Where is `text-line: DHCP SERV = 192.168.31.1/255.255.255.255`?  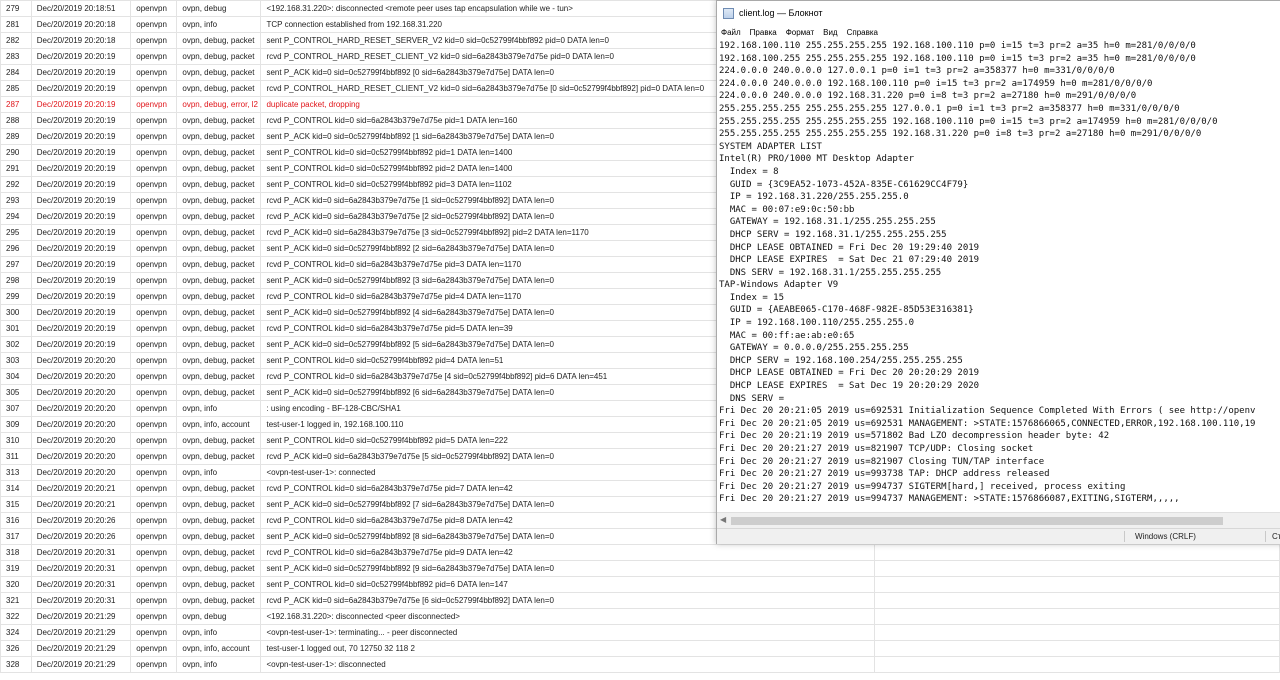
text-line: DHCP SERV = 192.168.31.1/255.255.255.255 is located at coordinates (833, 234).